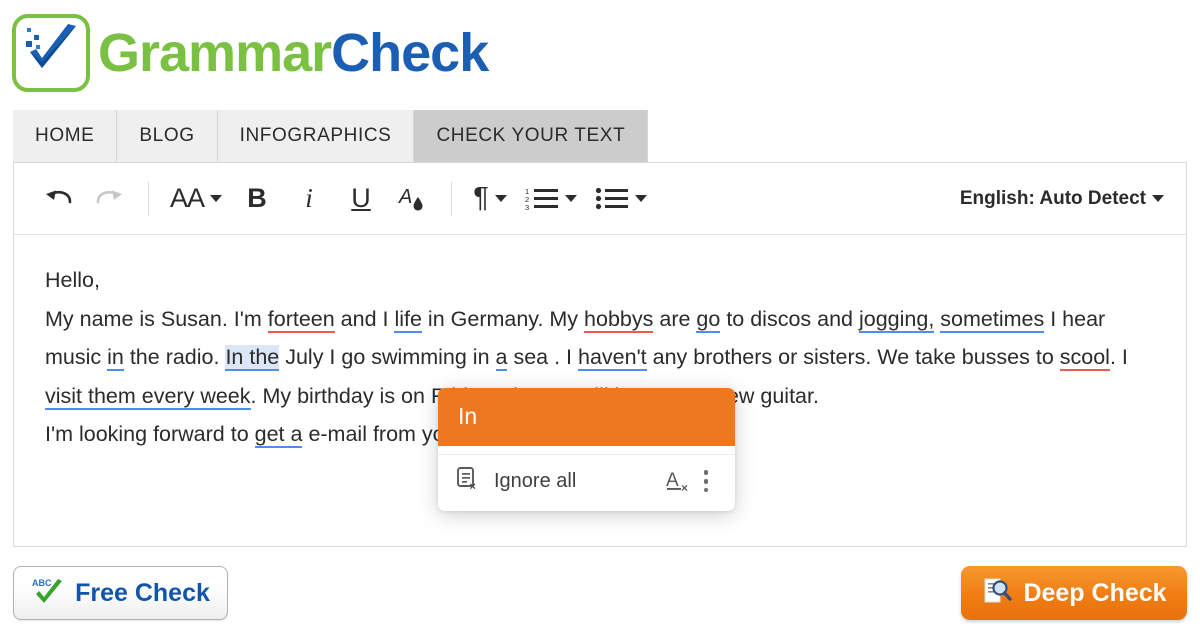  Describe the element at coordinates (931, 357) in the screenshot. I see `text-run: sisters. We take busses to` at that location.